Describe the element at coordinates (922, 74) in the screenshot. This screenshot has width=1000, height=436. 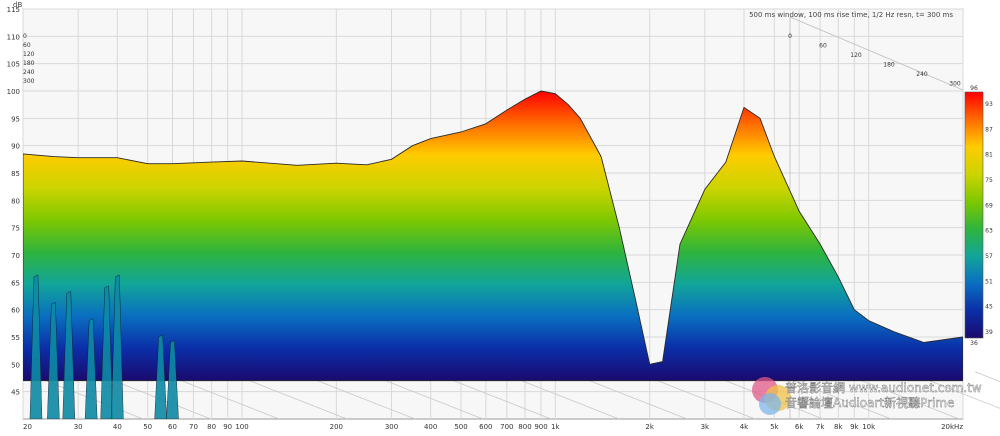
I see `time-tick-right: 240` at that location.